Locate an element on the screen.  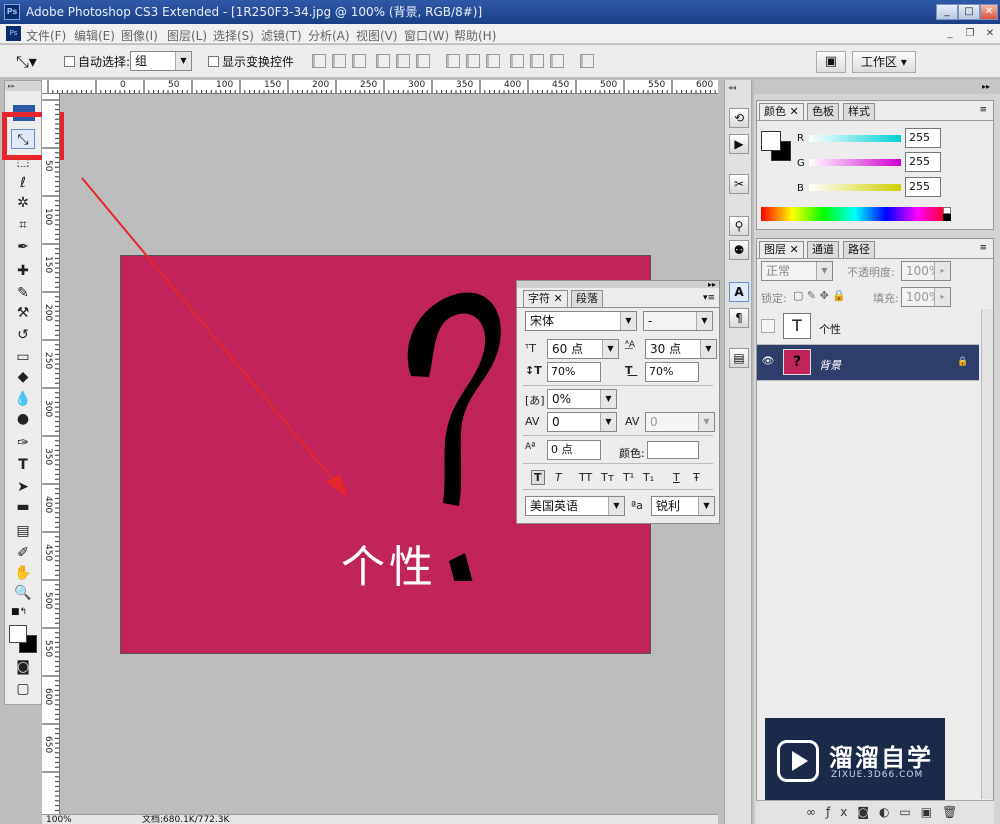
dodge-tool-icon: ● is located at coordinates (23, 419).